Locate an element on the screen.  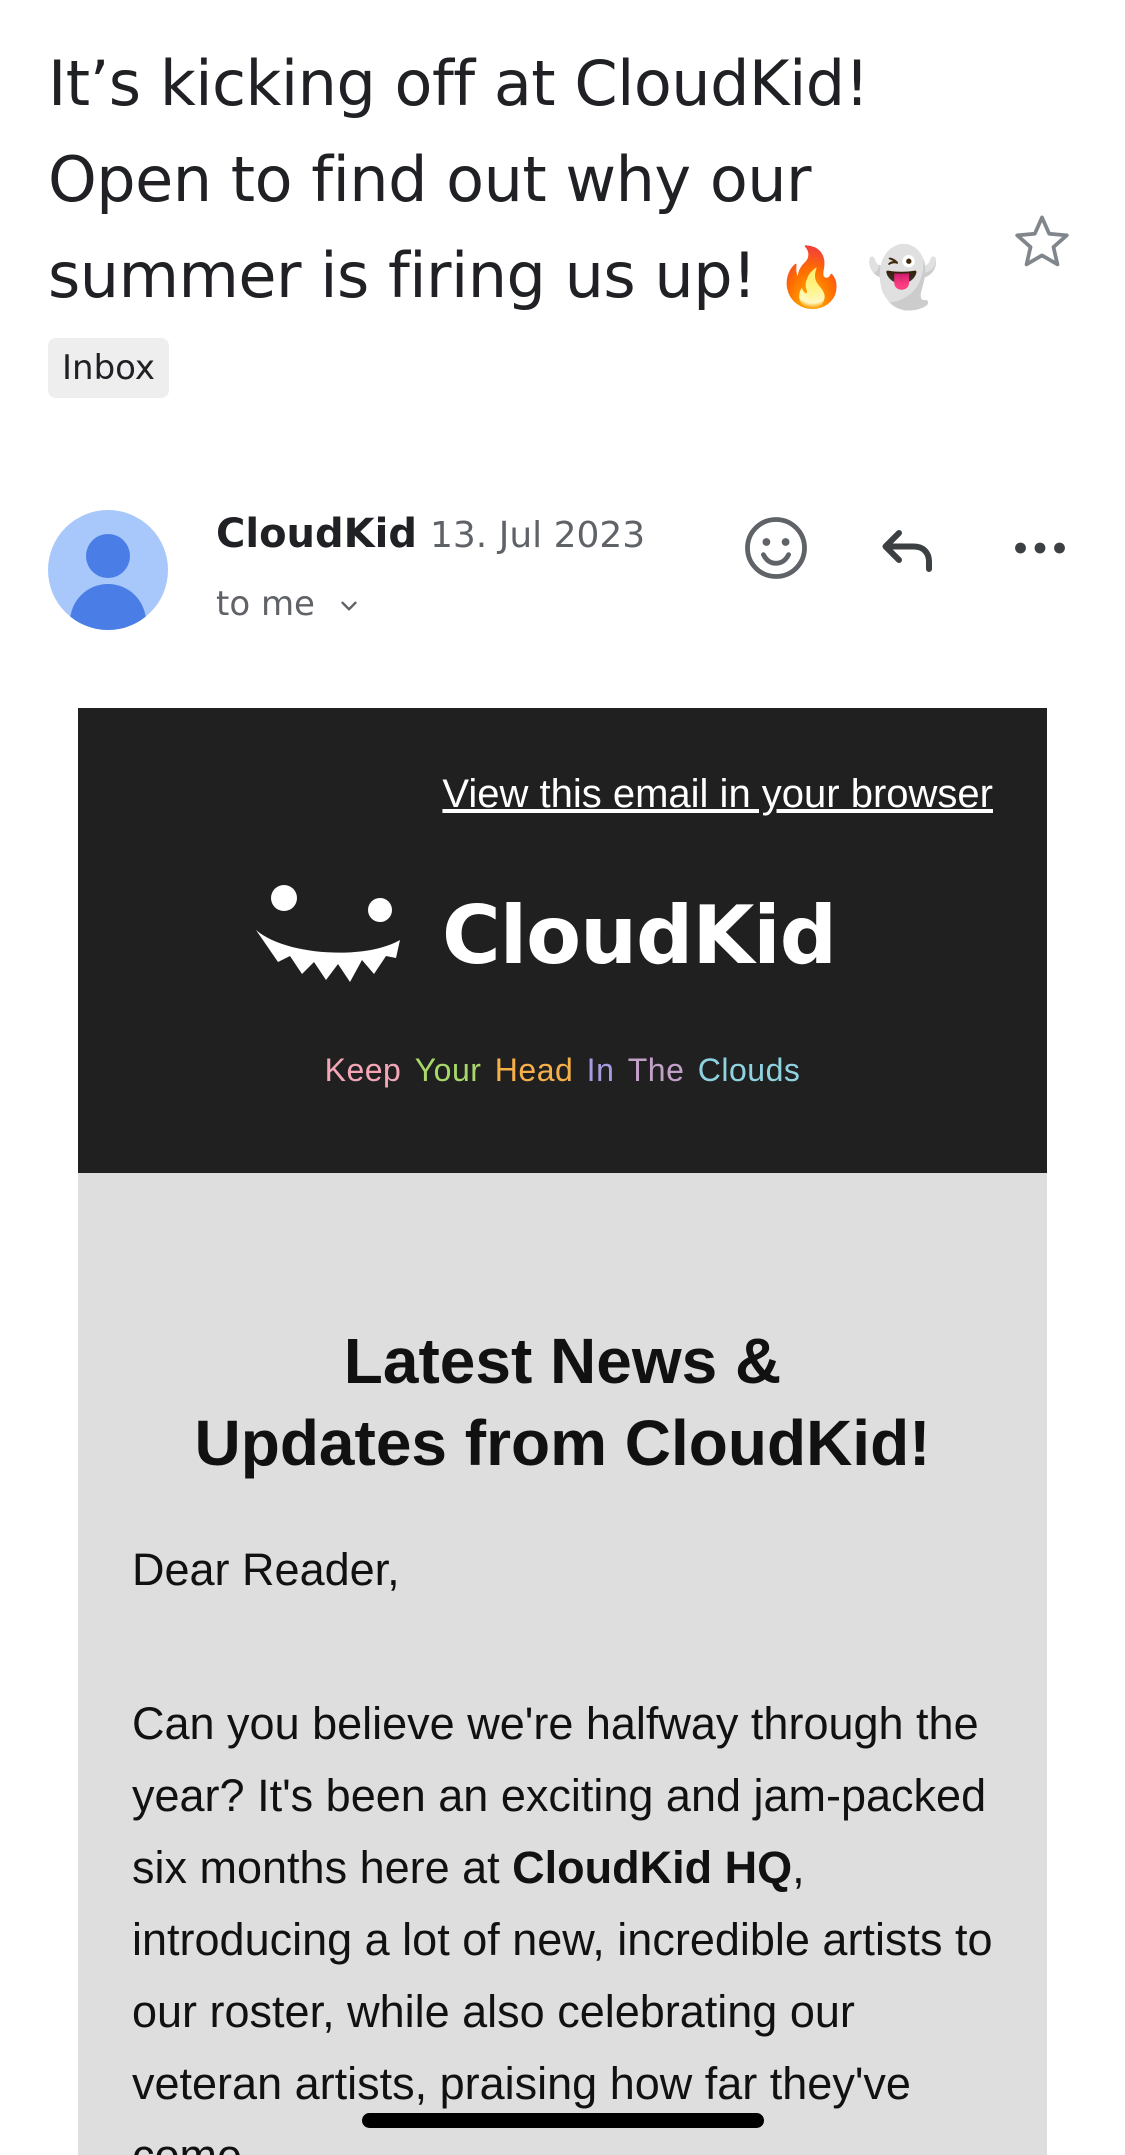
tagline-word: Head is located at coordinates (534, 1070).